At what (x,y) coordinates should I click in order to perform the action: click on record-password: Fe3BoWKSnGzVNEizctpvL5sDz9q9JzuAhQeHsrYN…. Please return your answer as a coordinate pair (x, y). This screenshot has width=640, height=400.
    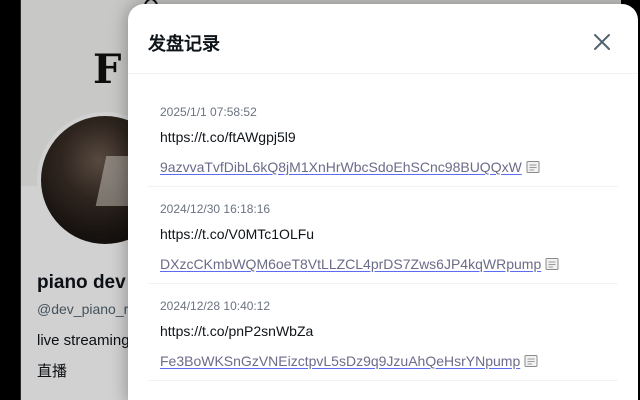
    Looking at the image, I should click on (340, 361).